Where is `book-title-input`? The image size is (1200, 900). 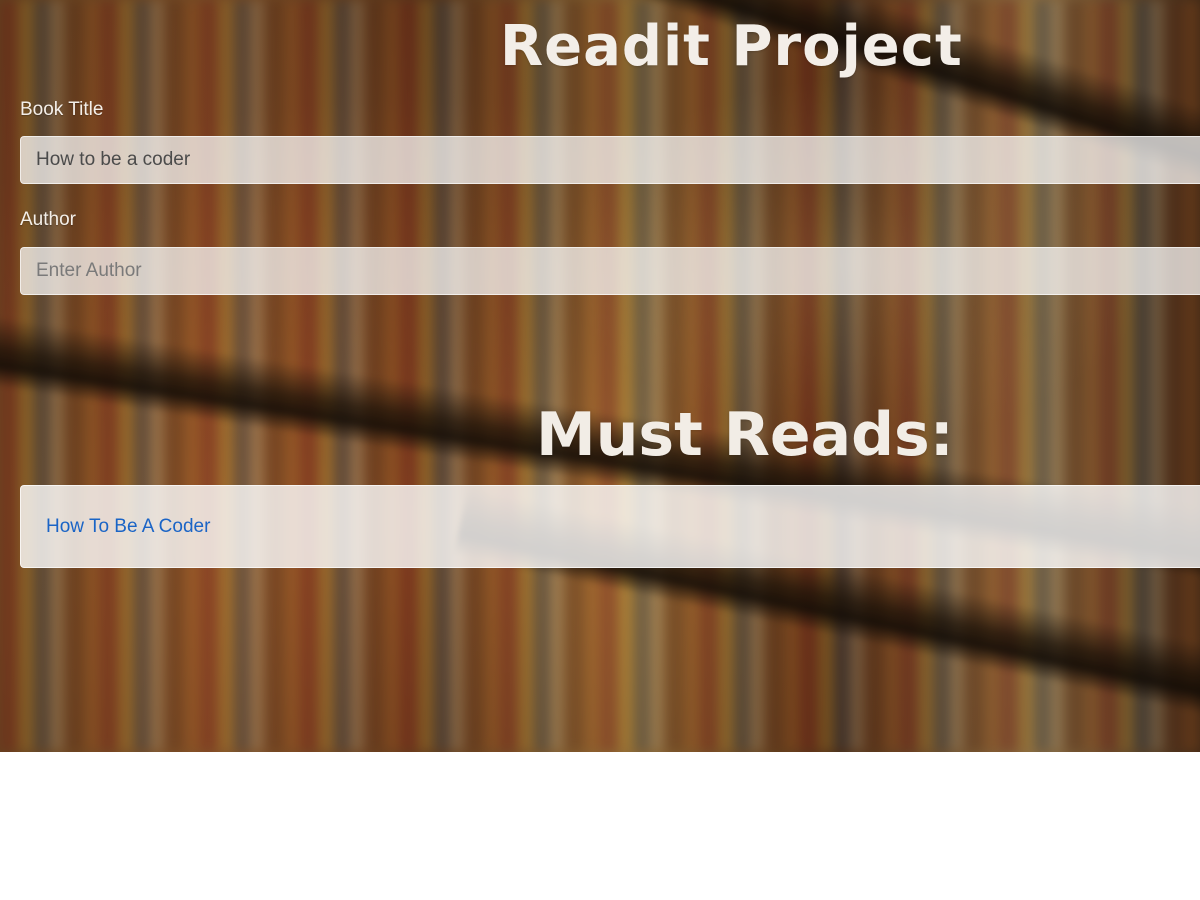 book-title-input is located at coordinates (610, 160).